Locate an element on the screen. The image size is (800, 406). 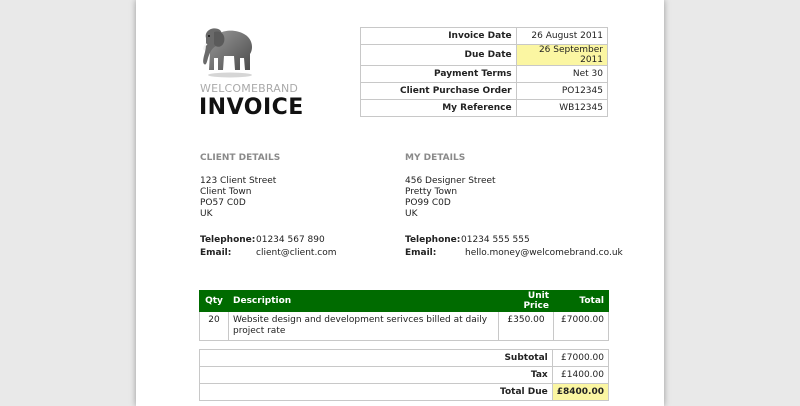
elephant-logo-icon is located at coordinates (227, 53).